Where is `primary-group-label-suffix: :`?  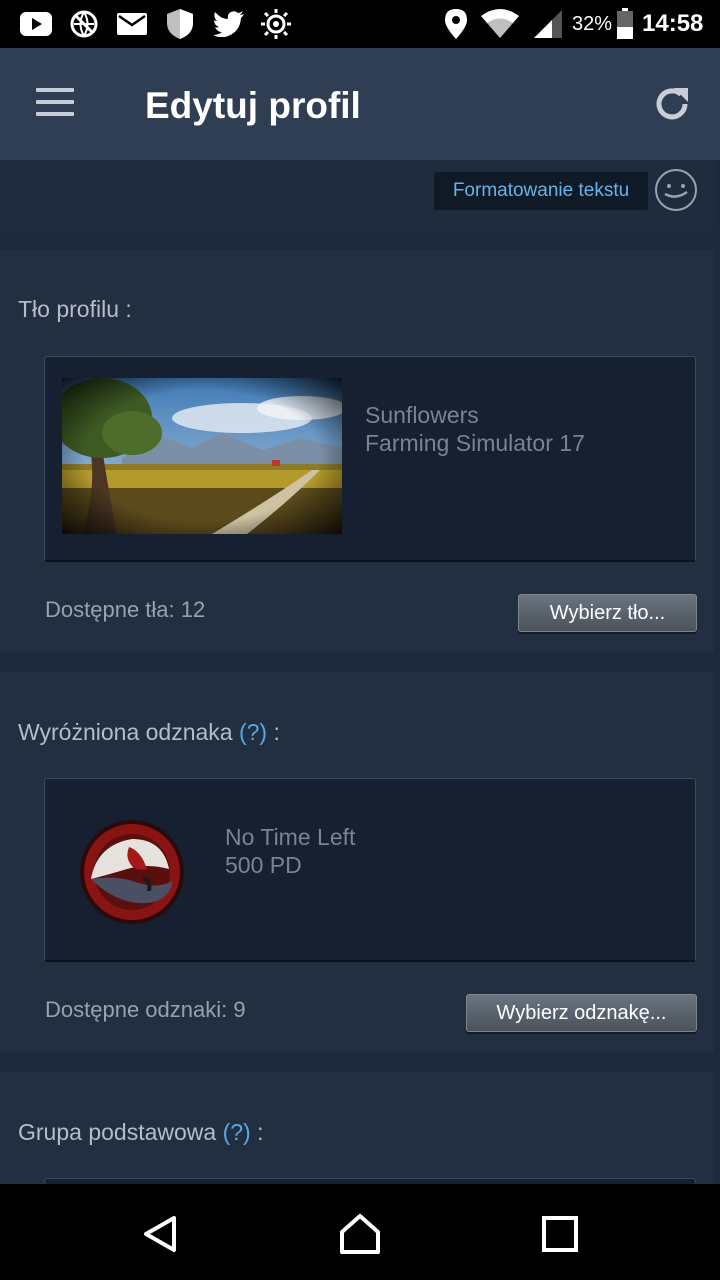
primary-group-label-suffix: : is located at coordinates (260, 1132).